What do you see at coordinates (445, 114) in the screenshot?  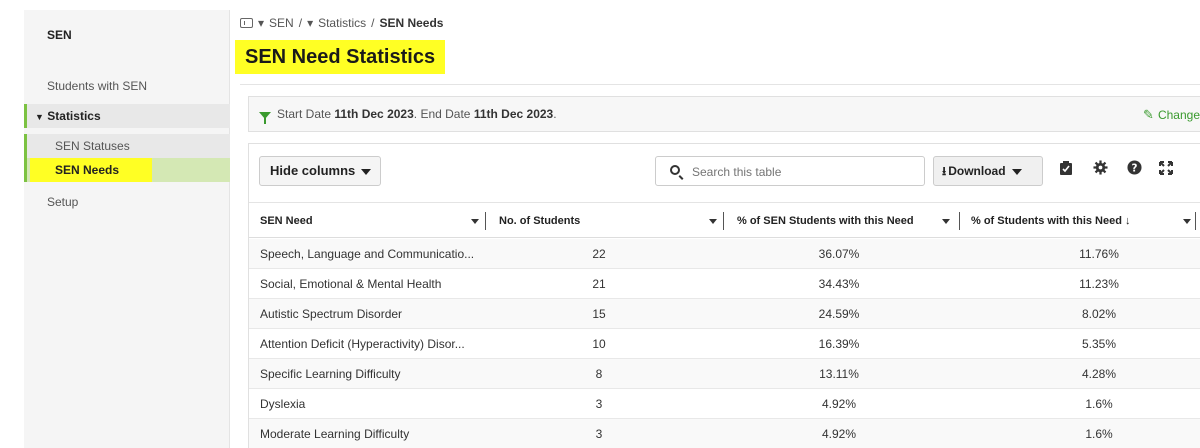 I see `end-date-label: End Date` at bounding box center [445, 114].